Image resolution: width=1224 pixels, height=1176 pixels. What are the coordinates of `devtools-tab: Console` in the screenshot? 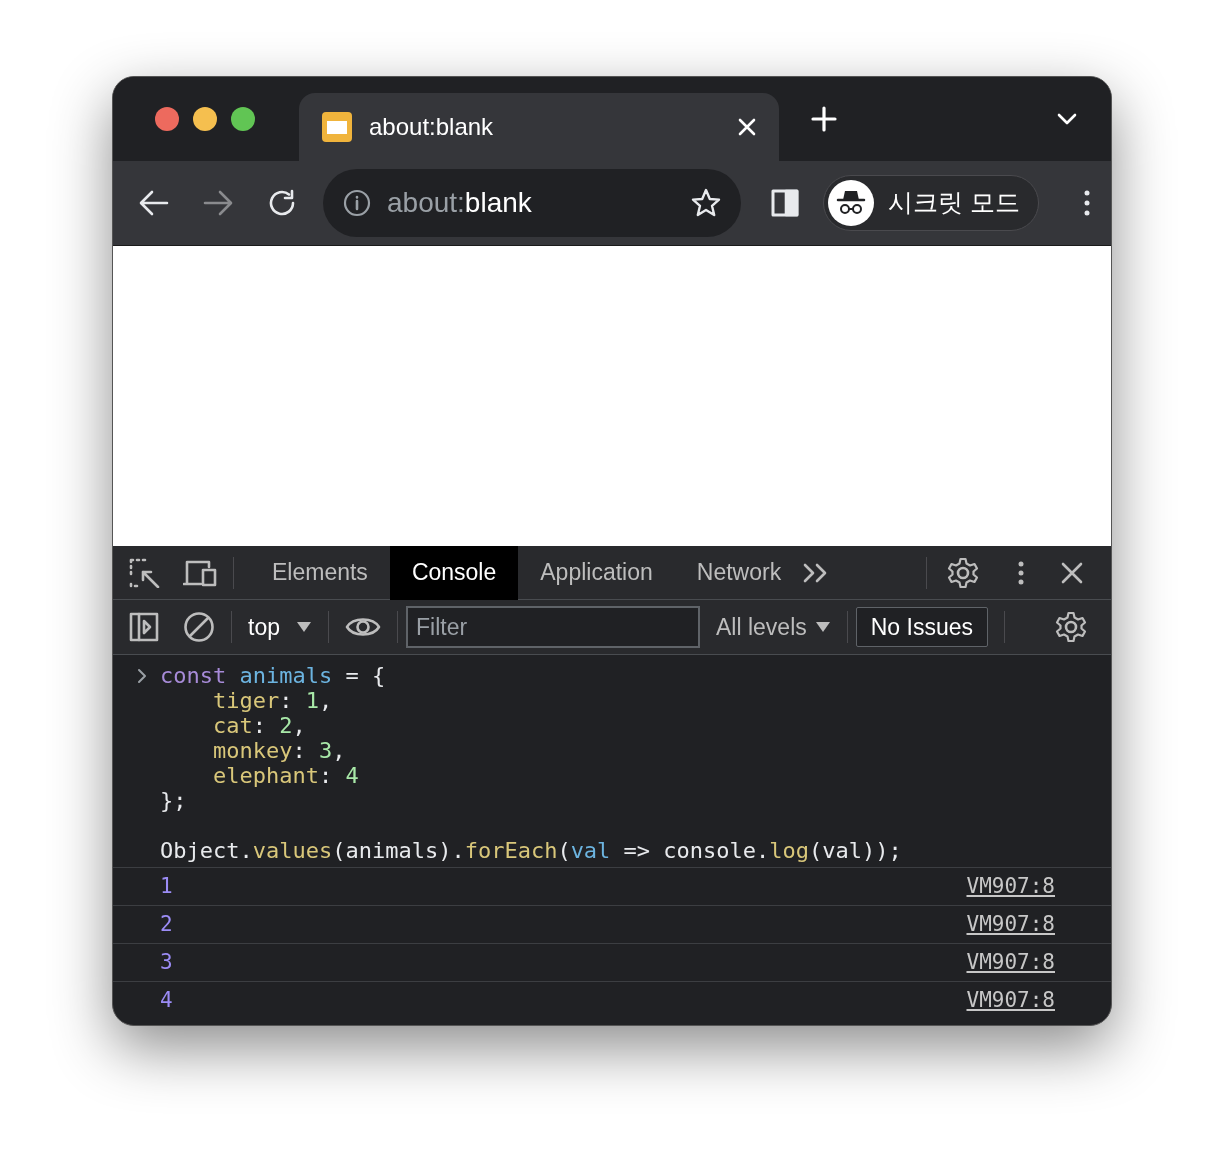 It's located at (454, 572).